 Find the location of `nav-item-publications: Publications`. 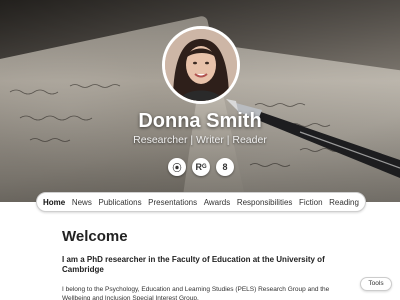

nav-item-publications: Publications is located at coordinates (119, 202).